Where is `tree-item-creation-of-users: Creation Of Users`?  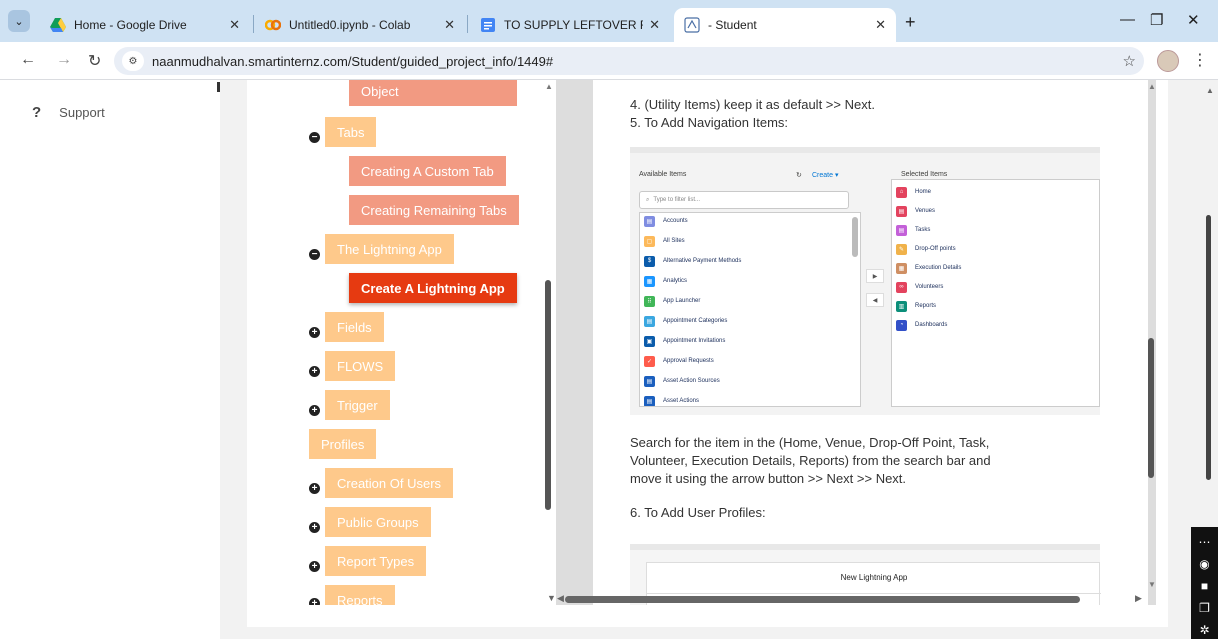
tree-item-creation-of-users: Creation Of Users is located at coordinates (389, 483).